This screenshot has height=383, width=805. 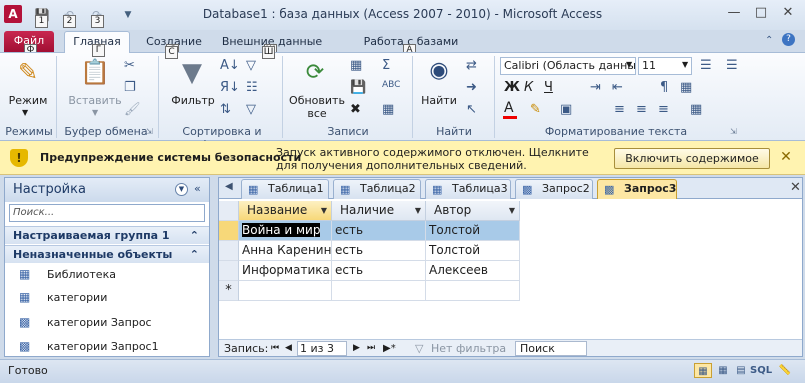 What do you see at coordinates (275, 348) in the screenshot?
I see `first-record-icon: ⏮` at bounding box center [275, 348].